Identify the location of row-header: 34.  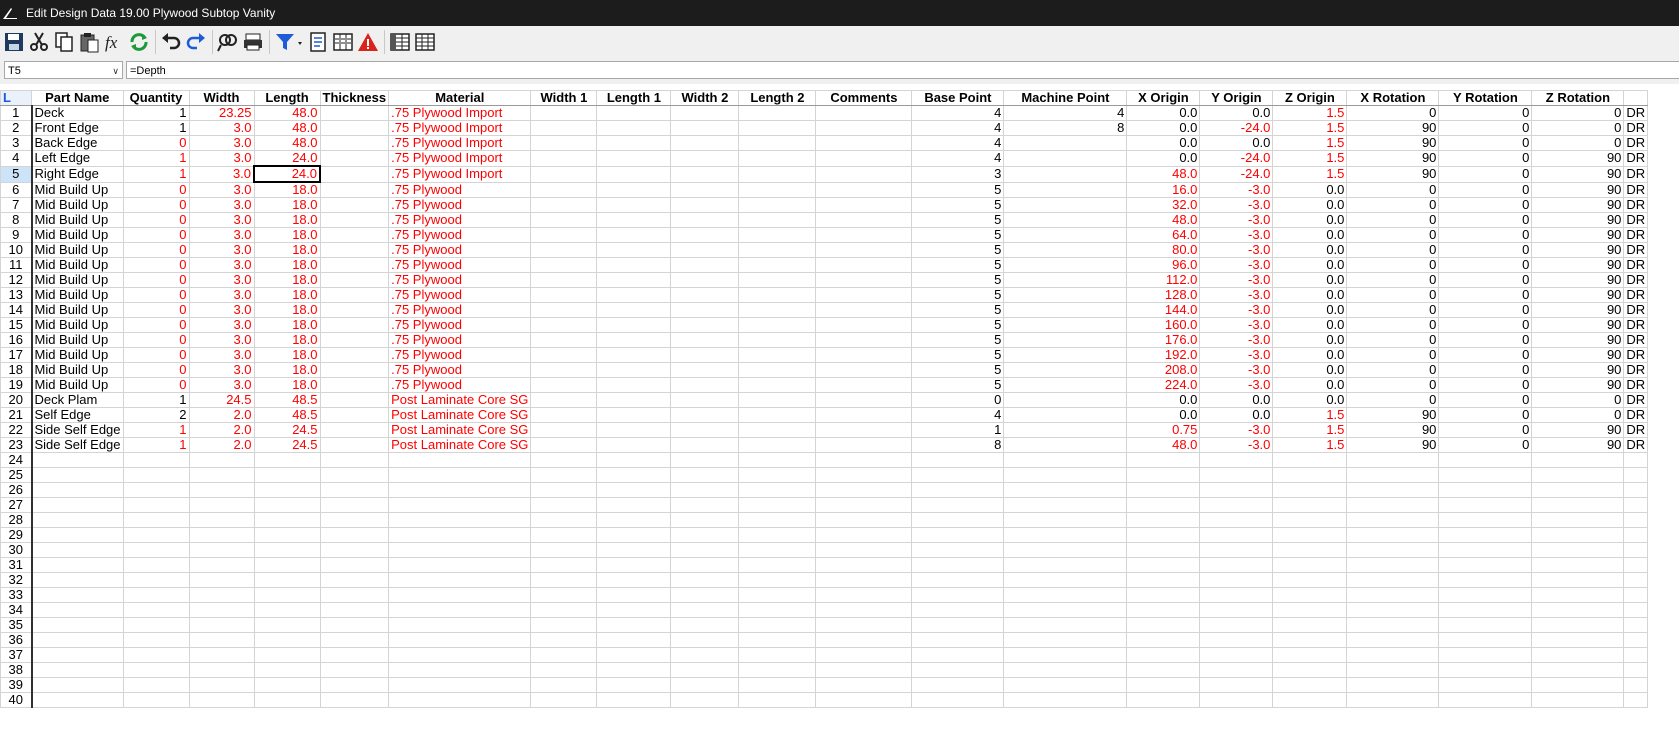
(16, 610).